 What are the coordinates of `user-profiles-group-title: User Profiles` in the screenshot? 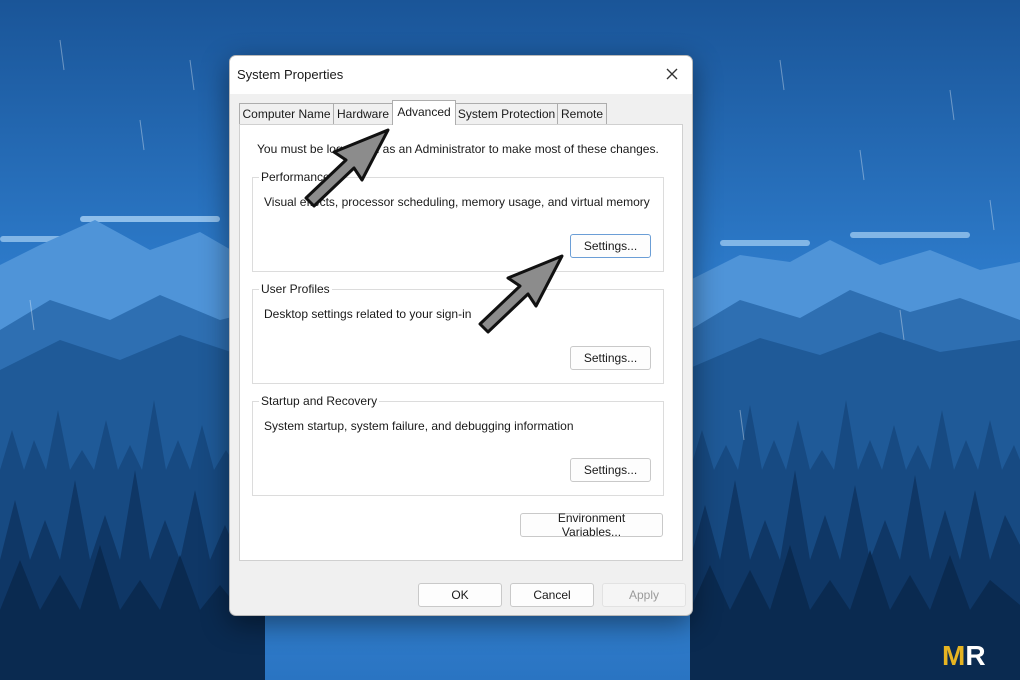 It's located at (295, 289).